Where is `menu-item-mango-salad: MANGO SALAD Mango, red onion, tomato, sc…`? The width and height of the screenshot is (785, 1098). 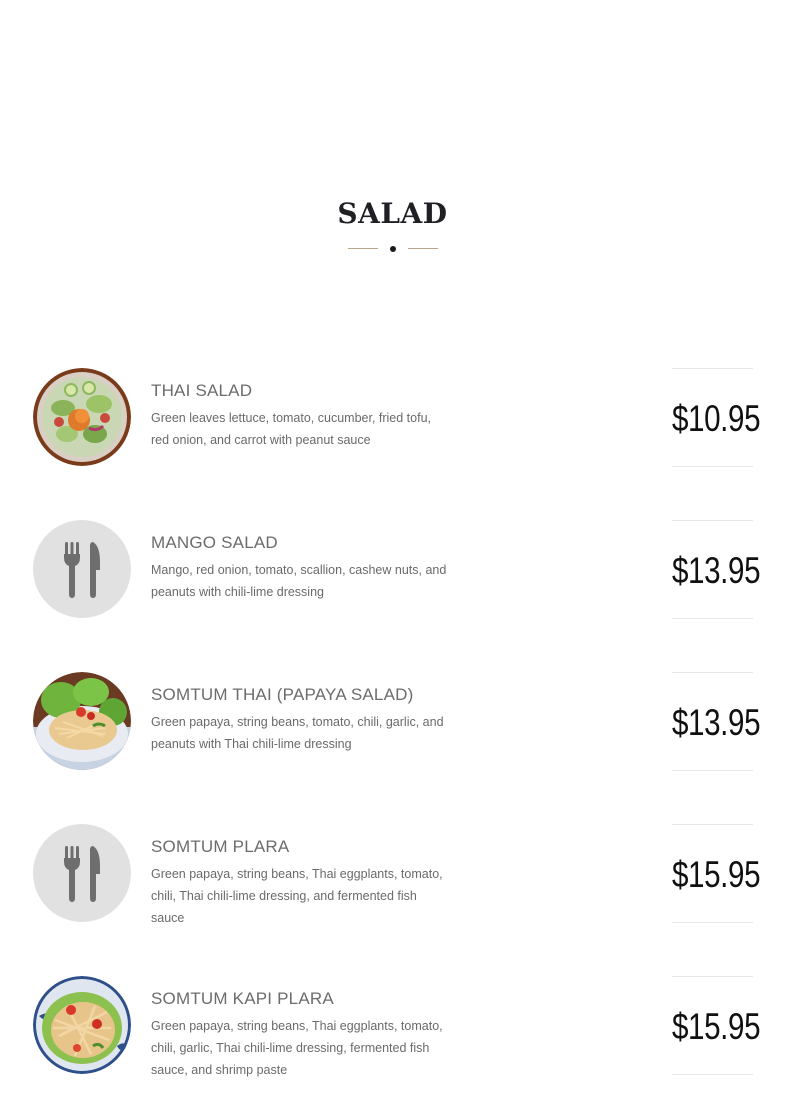 menu-item-mango-salad: MANGO SALAD Mango, red onion, tomato, sc… is located at coordinates (392, 570).